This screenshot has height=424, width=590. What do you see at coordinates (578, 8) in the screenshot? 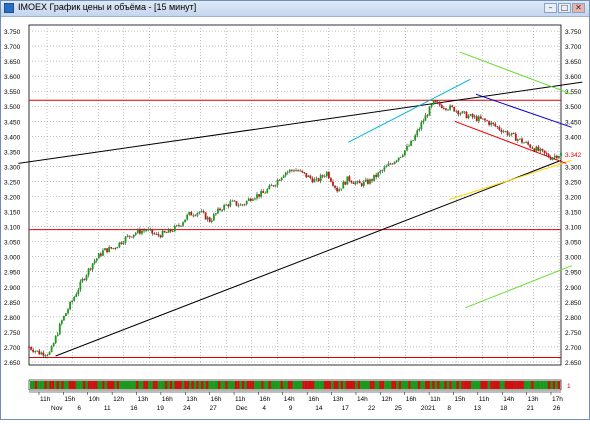
I see `close-button: ✕` at bounding box center [578, 8].